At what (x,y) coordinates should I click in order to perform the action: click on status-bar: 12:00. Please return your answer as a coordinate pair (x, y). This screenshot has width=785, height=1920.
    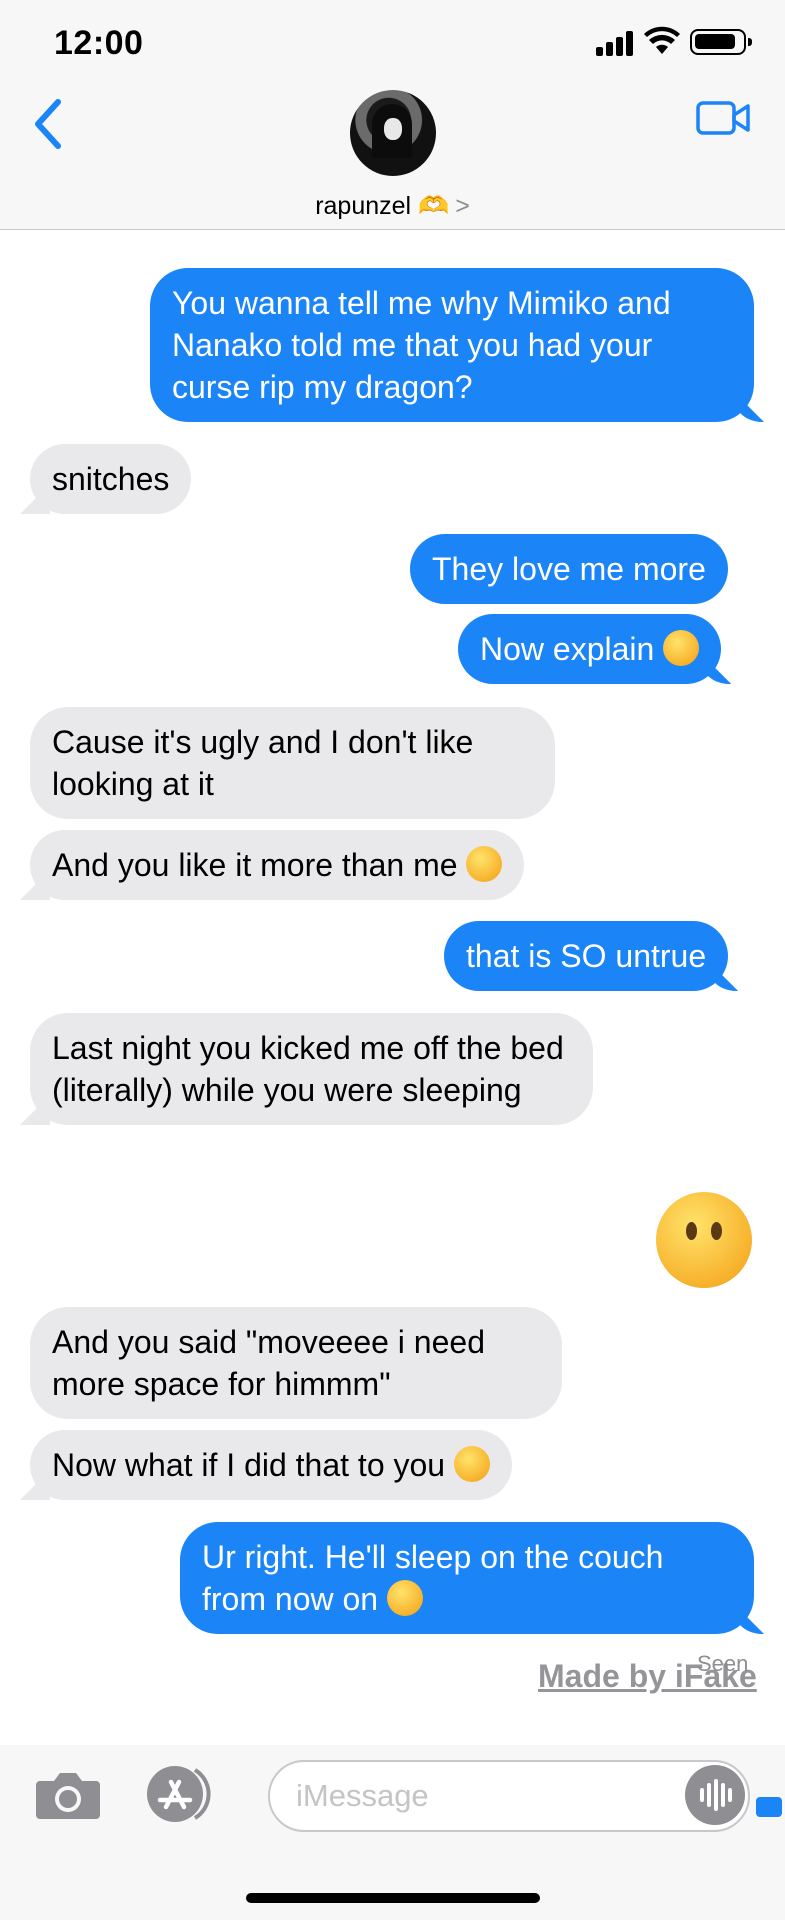
    Looking at the image, I should click on (392, 40).